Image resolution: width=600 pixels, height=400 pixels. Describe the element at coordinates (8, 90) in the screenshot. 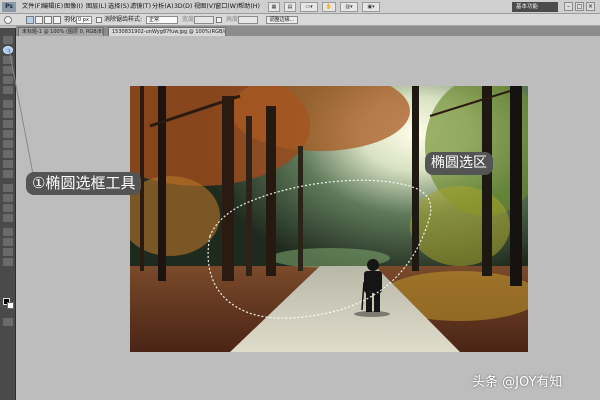

I see `eyedropper-tool-icon` at that location.